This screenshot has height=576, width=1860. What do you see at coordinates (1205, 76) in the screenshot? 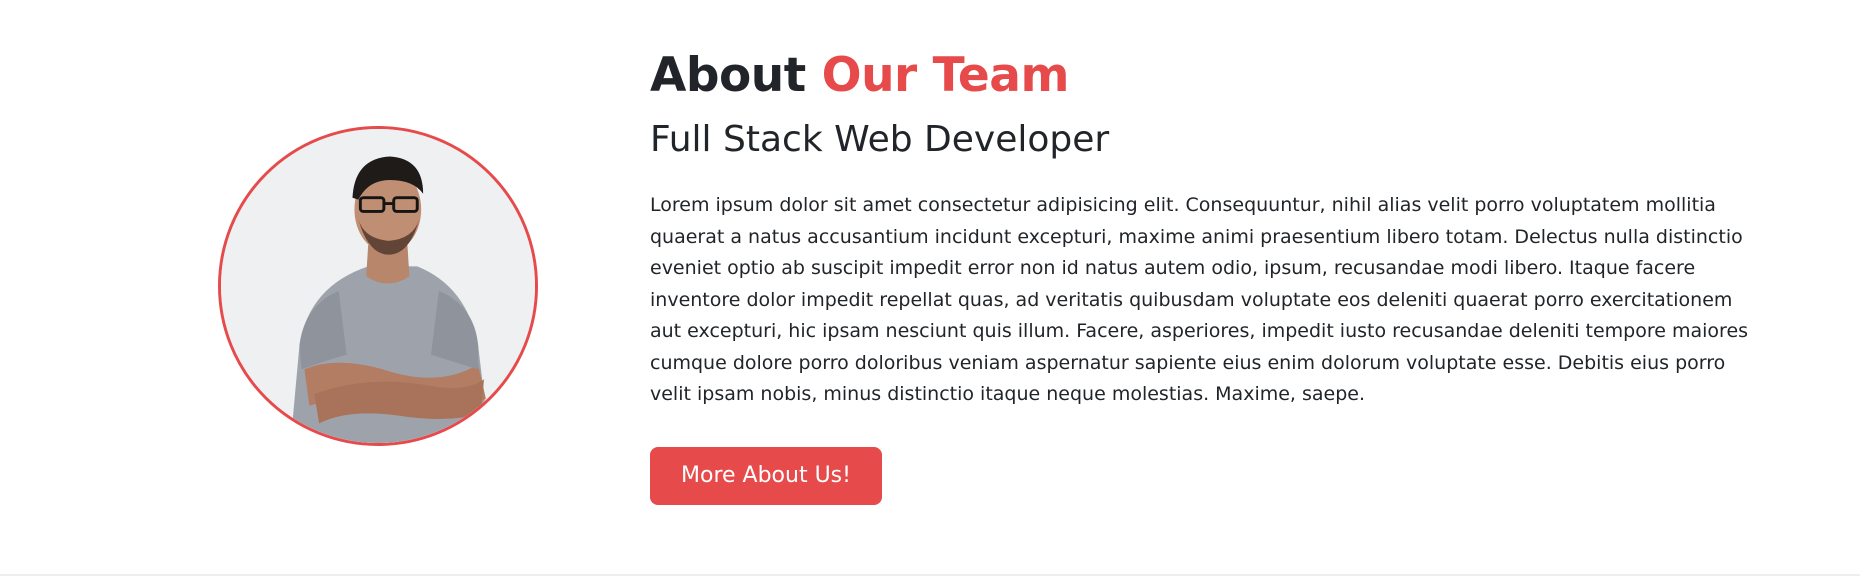
I see `section-title: About Our Team` at bounding box center [1205, 76].